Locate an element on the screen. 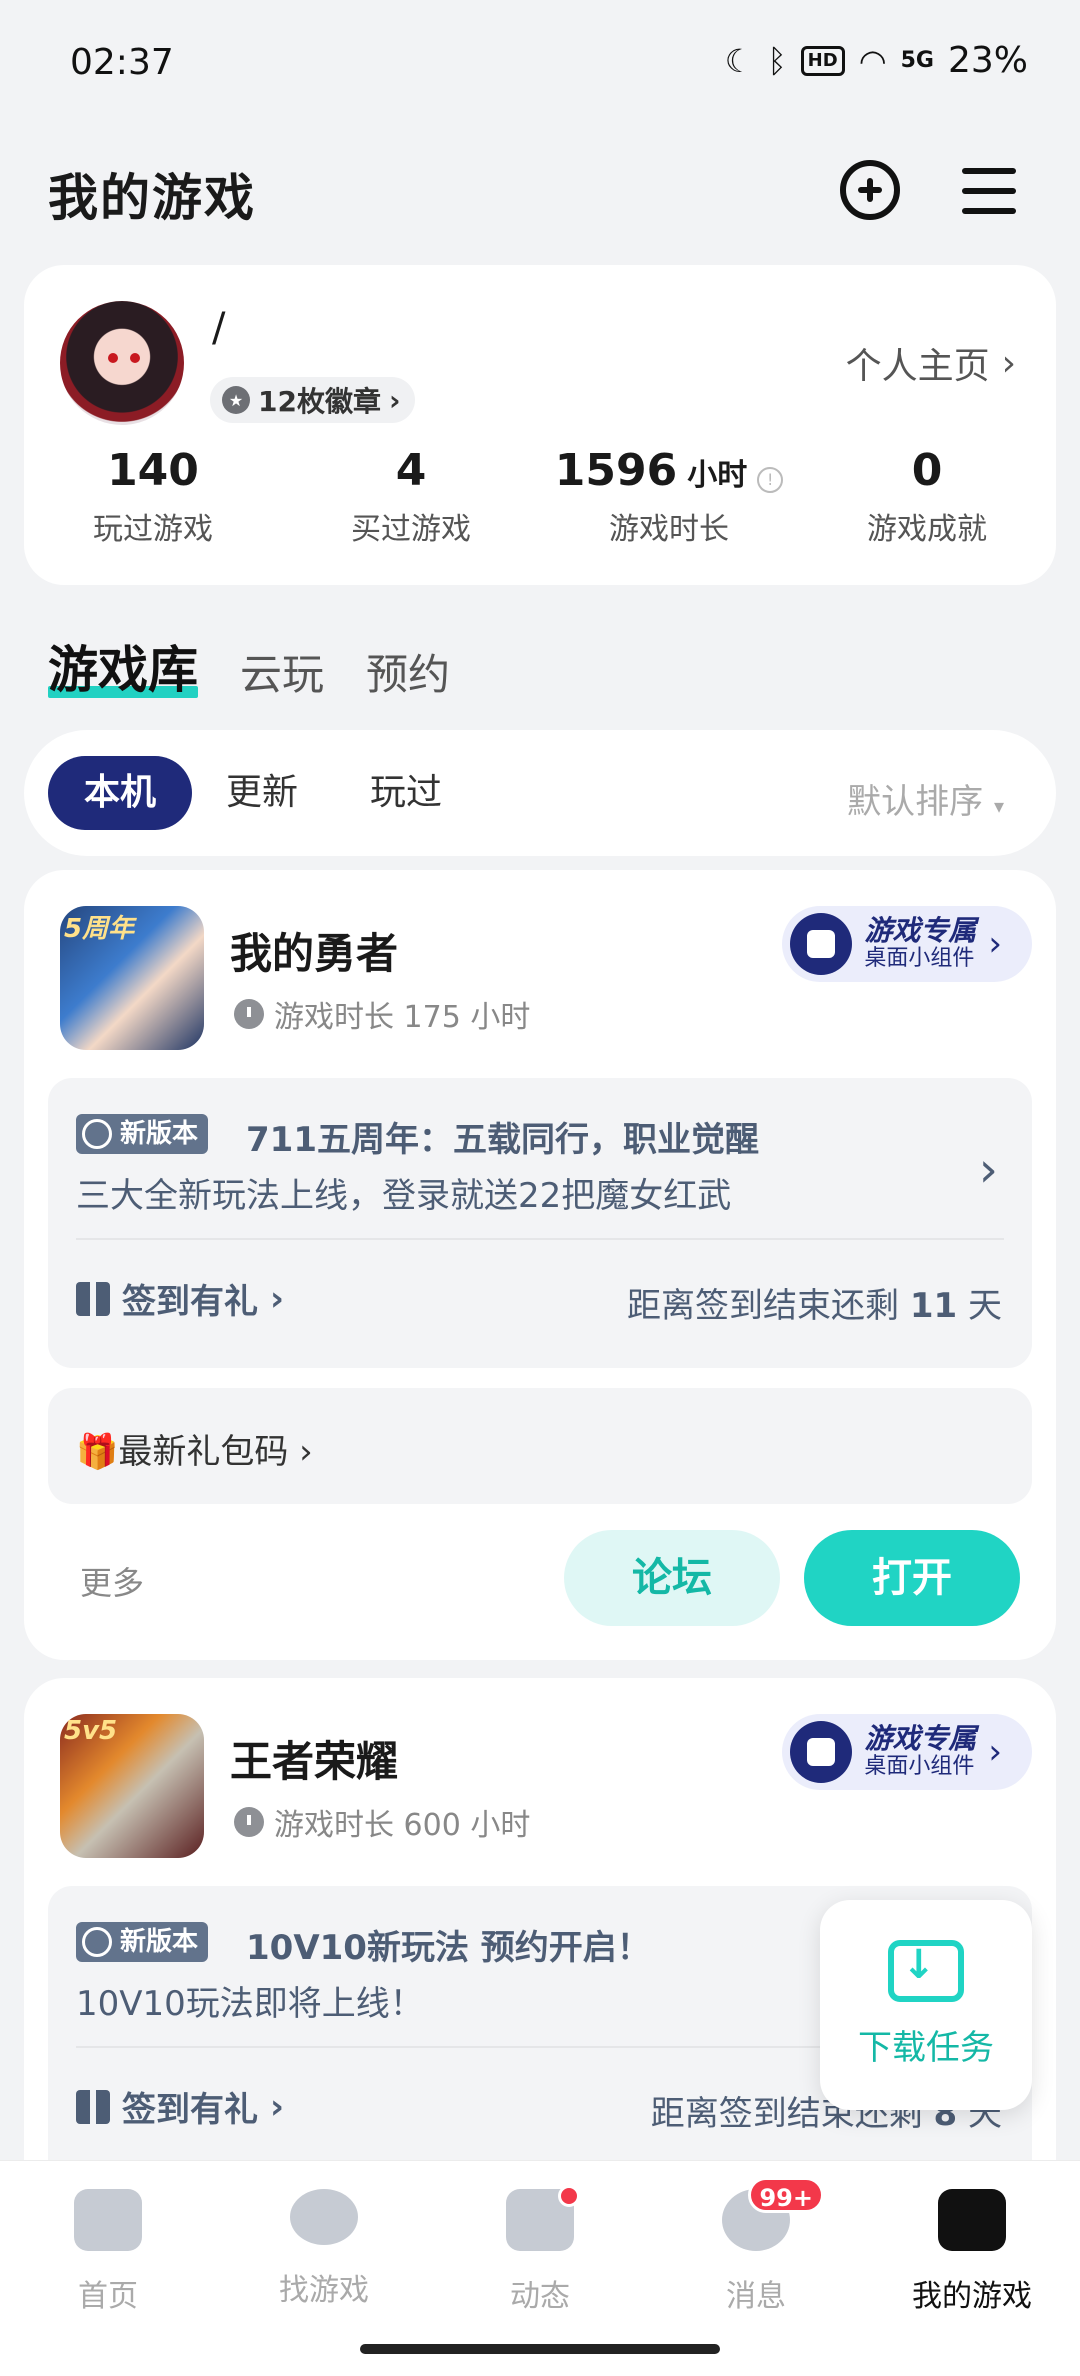 This screenshot has width=1080, height=2376. nav-feed: 动态 is located at coordinates (540, 2250).